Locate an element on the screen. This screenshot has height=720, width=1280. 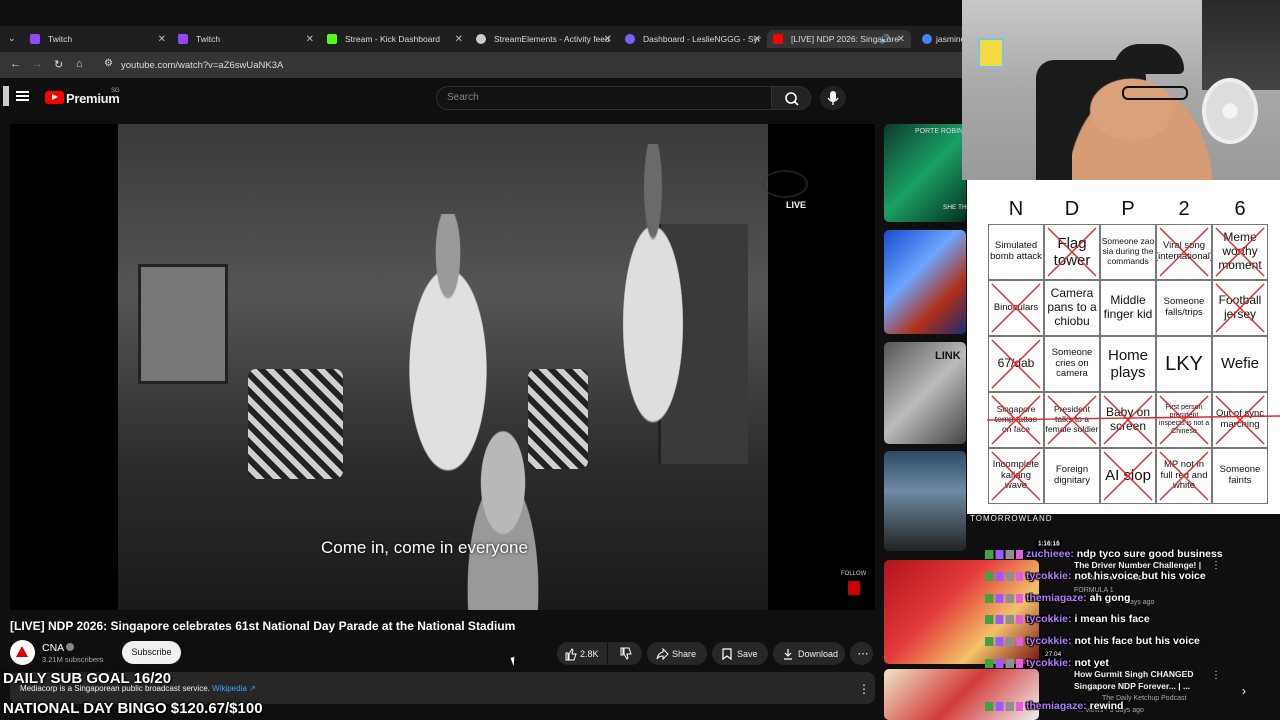
streamelements-icon is located at coordinates (481, 39).